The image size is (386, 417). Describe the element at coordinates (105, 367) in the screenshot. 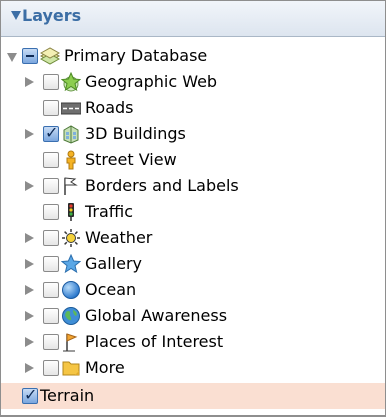

I see `layer-label: More` at that location.